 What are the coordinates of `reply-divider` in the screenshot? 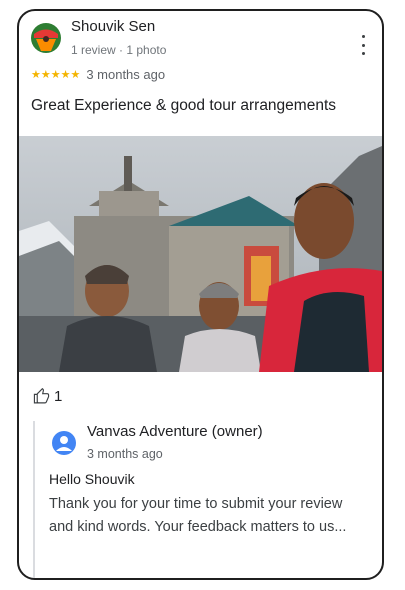 It's located at (34, 499).